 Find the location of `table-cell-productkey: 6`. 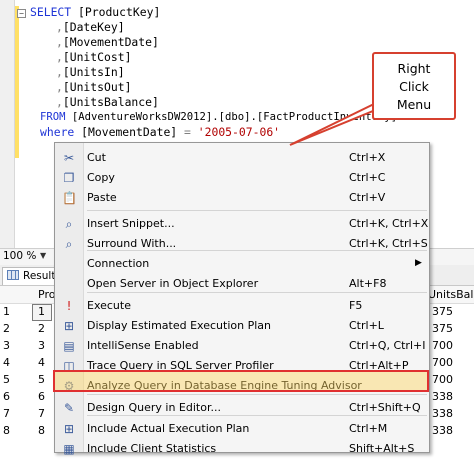

table-cell-productkey: 6 is located at coordinates (41, 396).